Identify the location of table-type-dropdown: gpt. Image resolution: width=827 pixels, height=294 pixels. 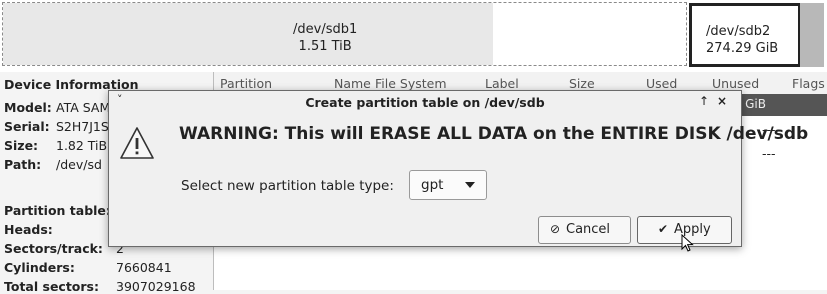
(448, 185).